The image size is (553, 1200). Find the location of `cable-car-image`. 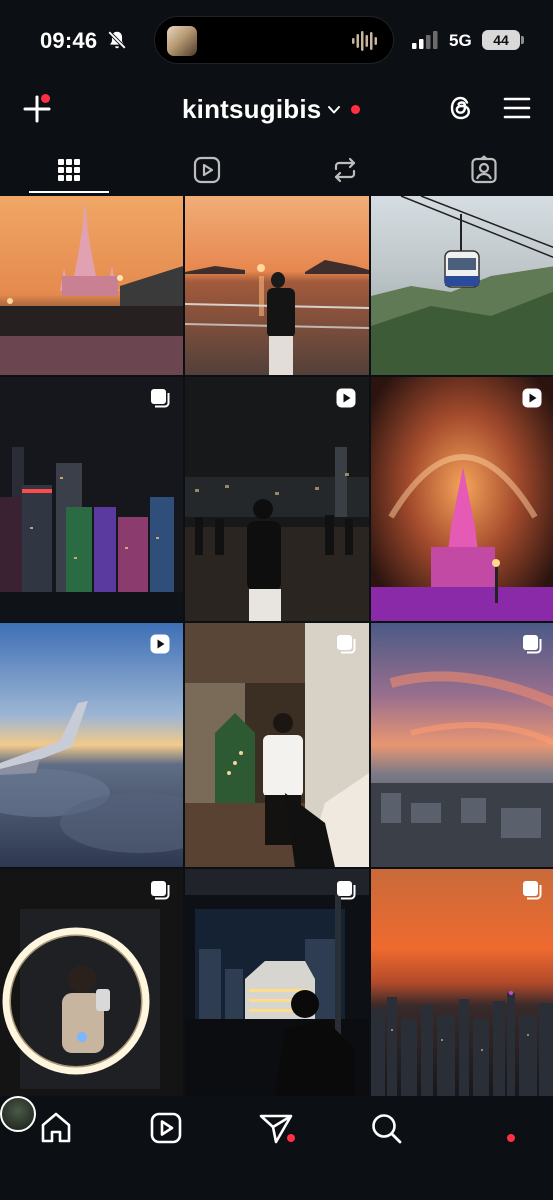

cable-car-image is located at coordinates (462, 285).